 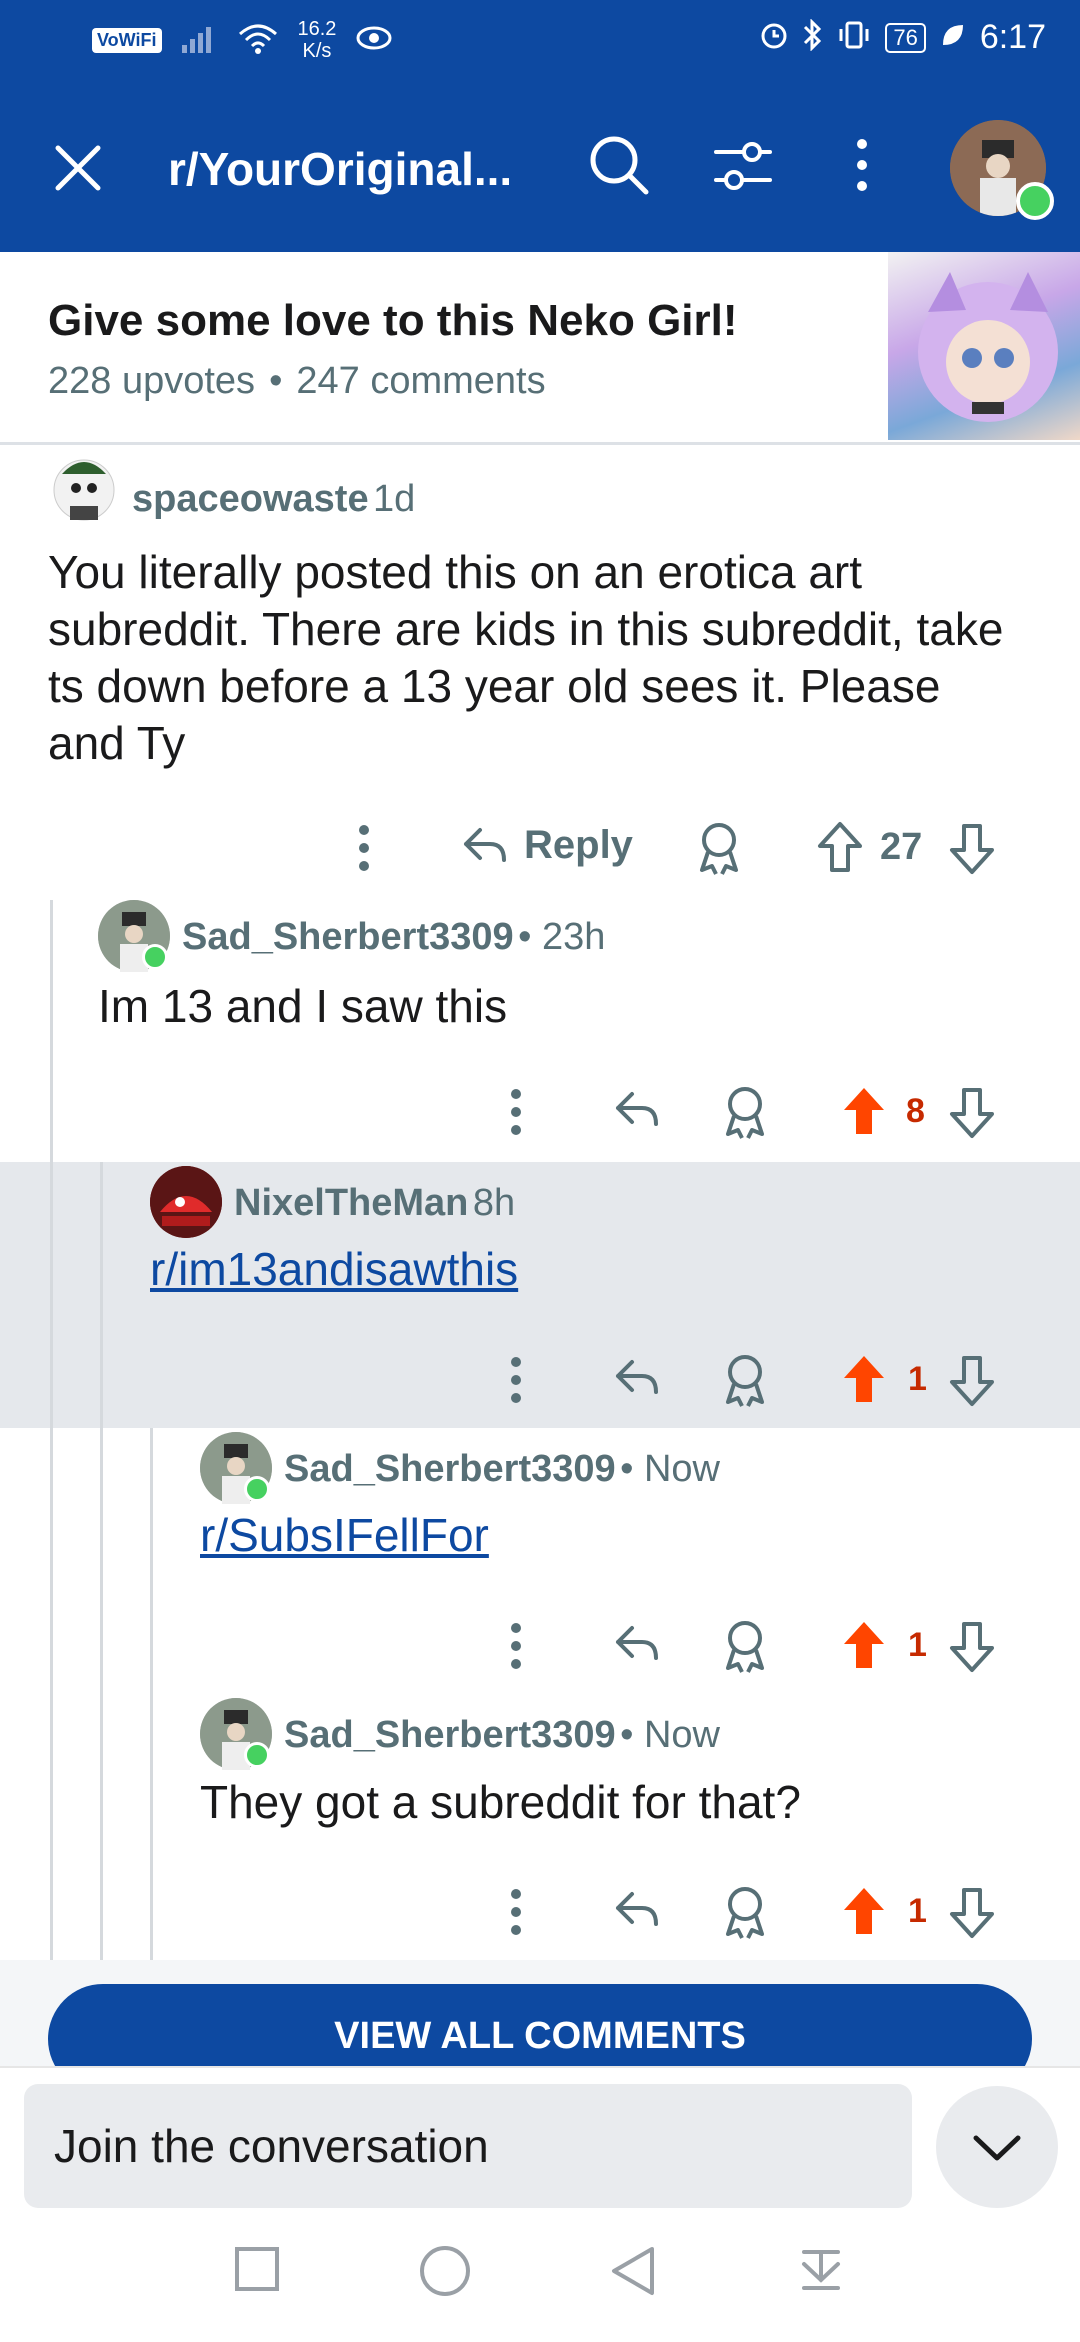 I want to click on vote-count: 27, so click(x=901, y=847).